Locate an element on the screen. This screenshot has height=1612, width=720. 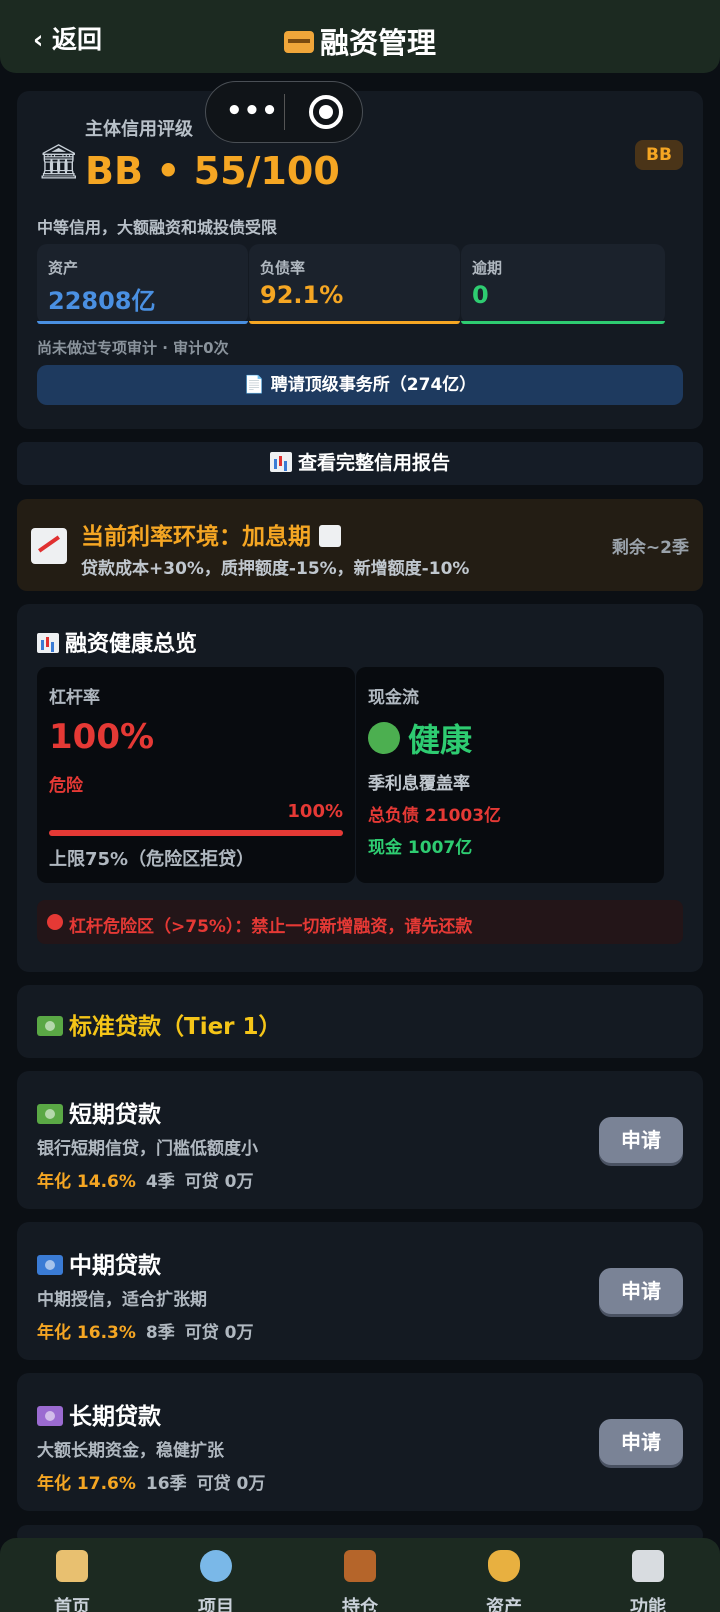
top-bar: ‹ 返回 融资管理 is located at coordinates (360, 36).